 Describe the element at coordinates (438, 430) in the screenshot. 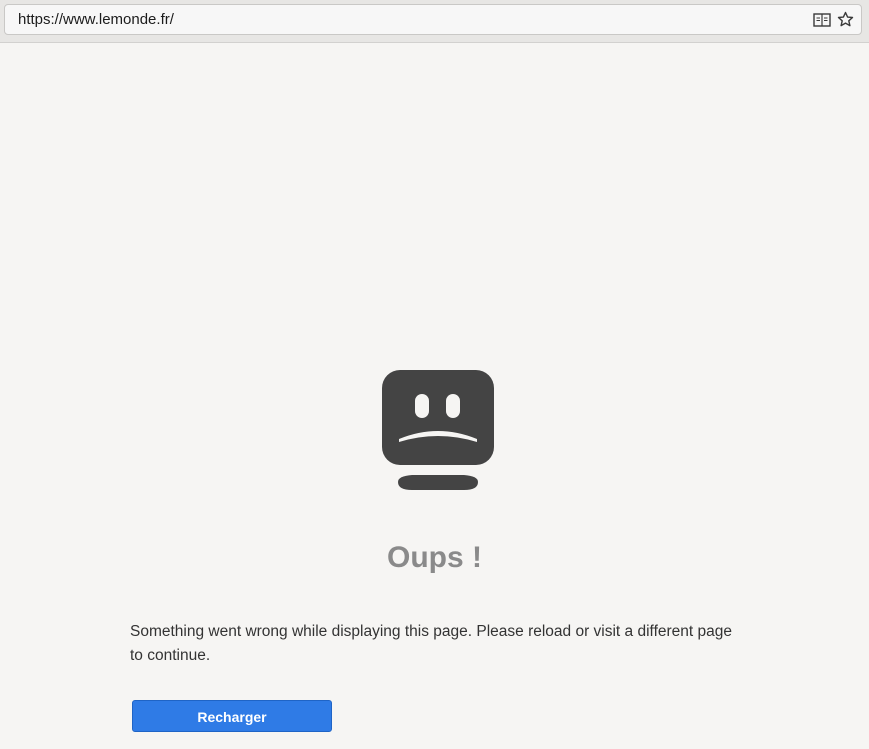

I see `sad-face-icon` at that location.